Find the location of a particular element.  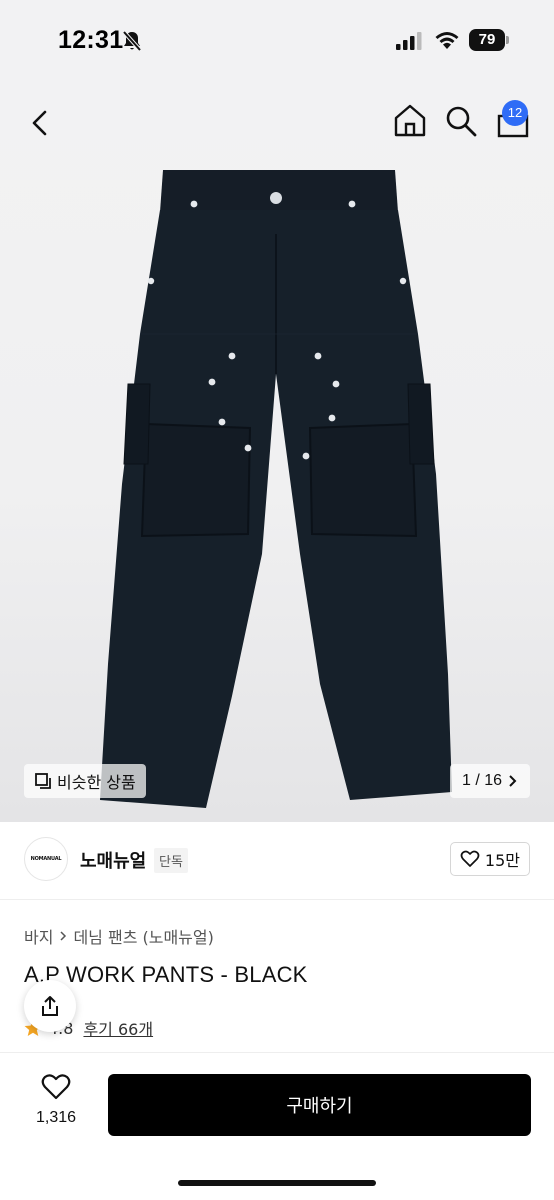

breadcrumb-subcategory: 데님 팬츠 (노매뉴얼) is located at coordinates (143, 936).